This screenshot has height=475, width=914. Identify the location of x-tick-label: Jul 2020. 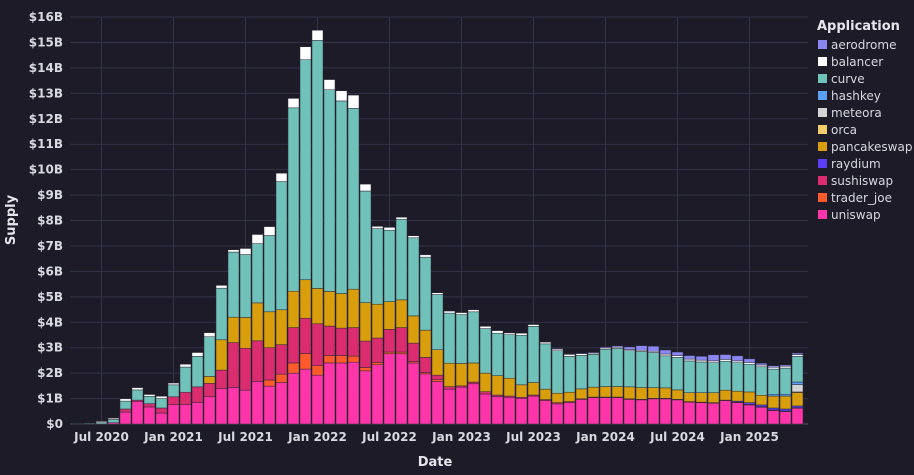
(101, 437).